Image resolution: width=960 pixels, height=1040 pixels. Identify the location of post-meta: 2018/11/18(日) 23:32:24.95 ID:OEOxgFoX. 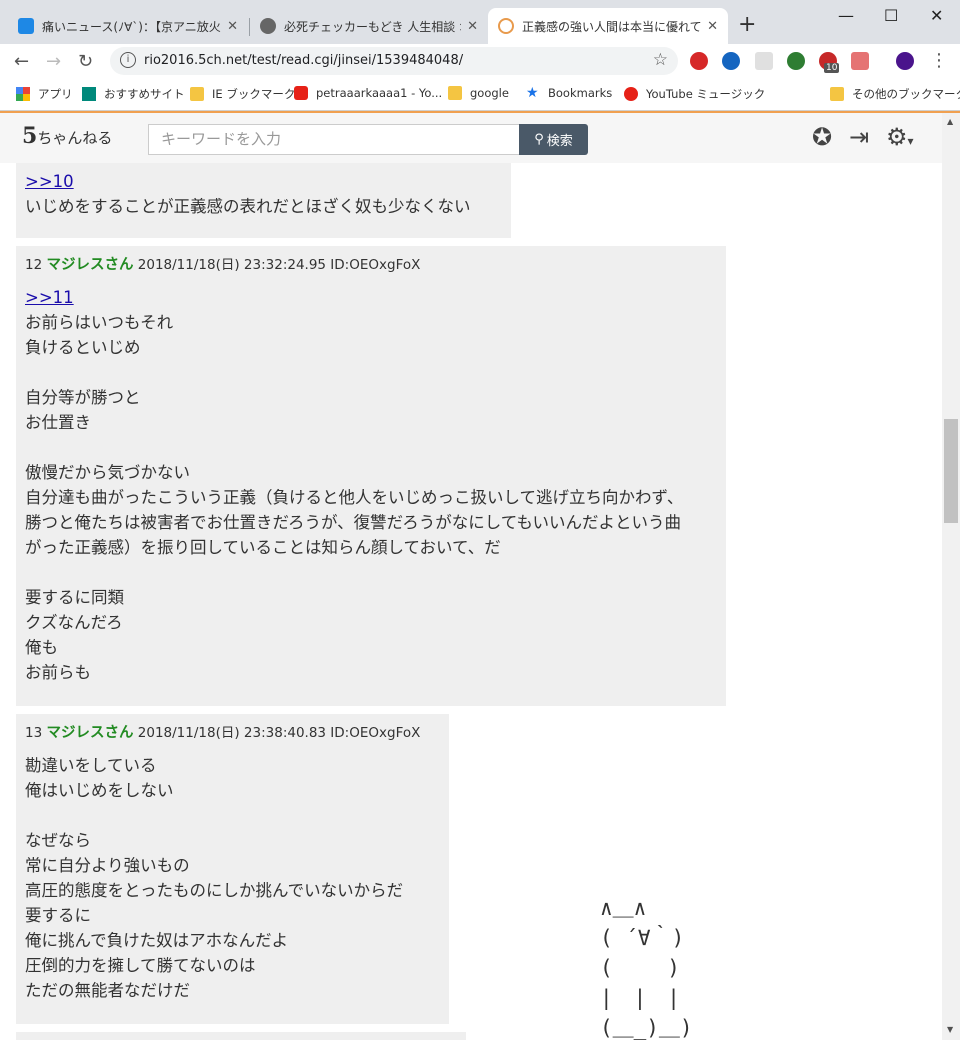
(279, 265).